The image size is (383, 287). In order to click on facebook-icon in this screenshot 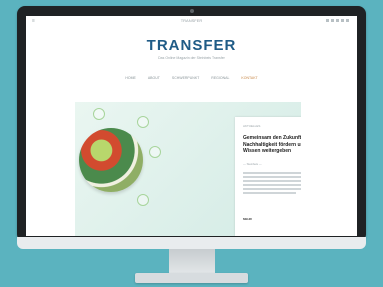, I will do `click(327, 20)`.